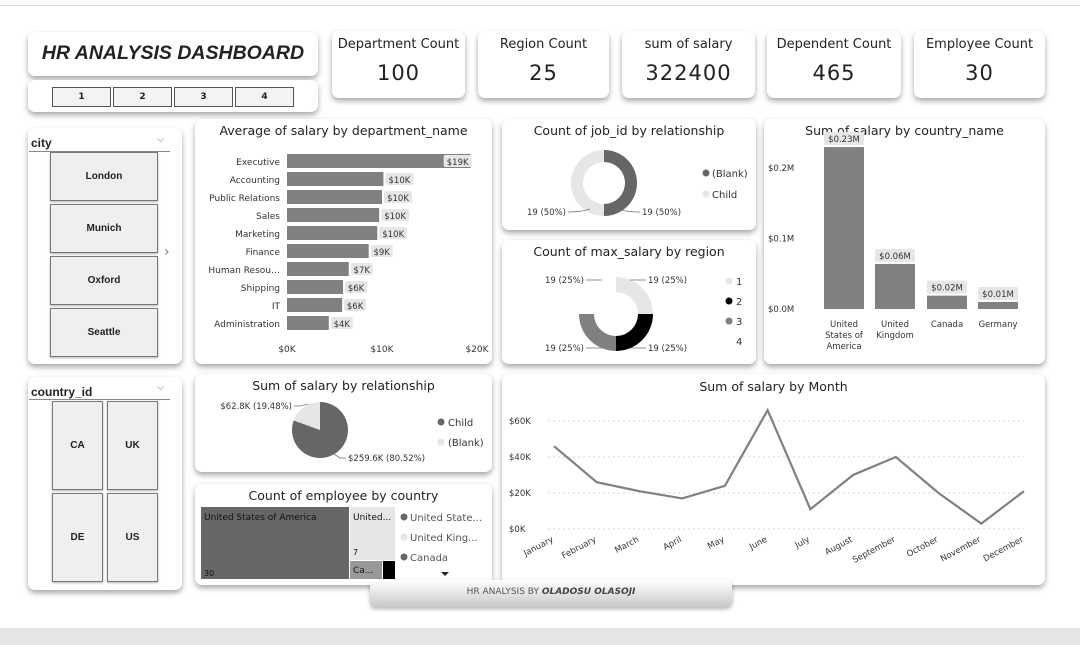 This screenshot has height=645, width=1080. What do you see at coordinates (41, 143) in the screenshot?
I see `city-slicer-title: city` at bounding box center [41, 143].